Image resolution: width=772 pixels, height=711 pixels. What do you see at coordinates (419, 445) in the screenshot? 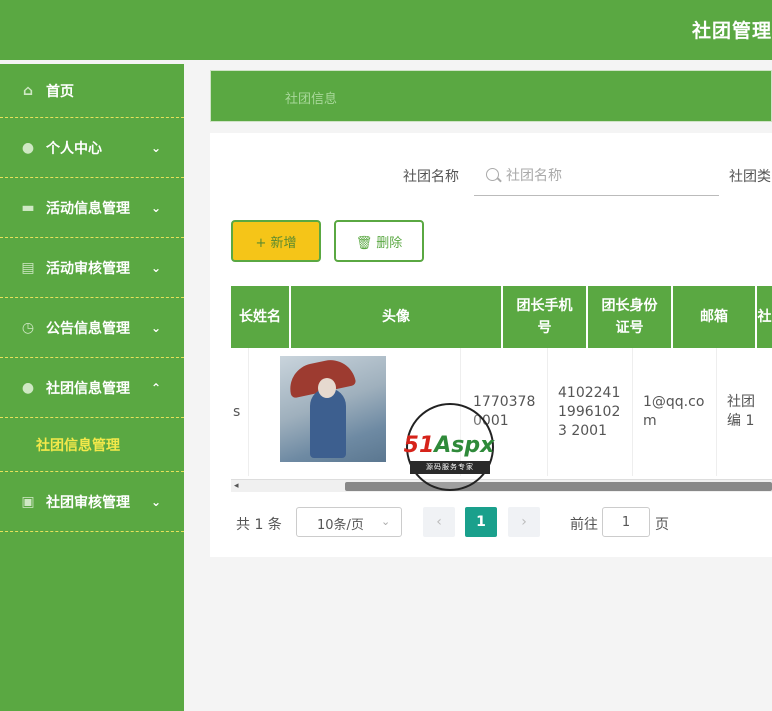
I see `watermark-brand-red: 51` at bounding box center [419, 445].